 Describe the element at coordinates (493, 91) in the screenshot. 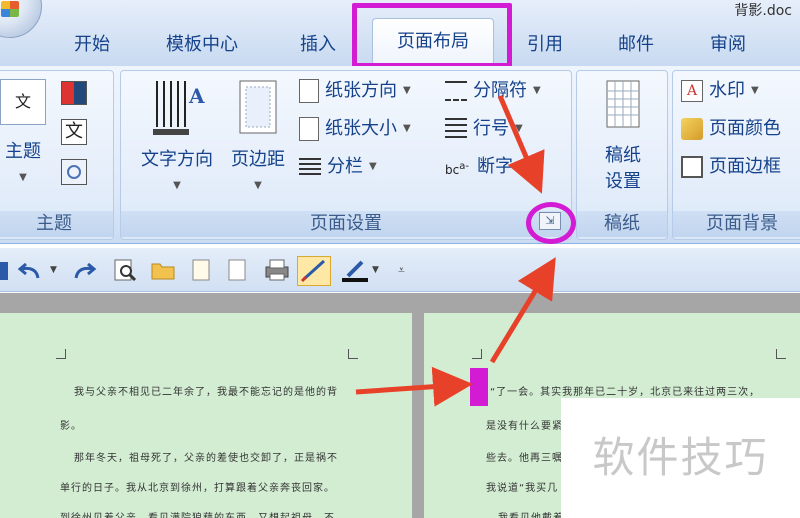

I see `breaks-button: 分隔符 ▼` at that location.